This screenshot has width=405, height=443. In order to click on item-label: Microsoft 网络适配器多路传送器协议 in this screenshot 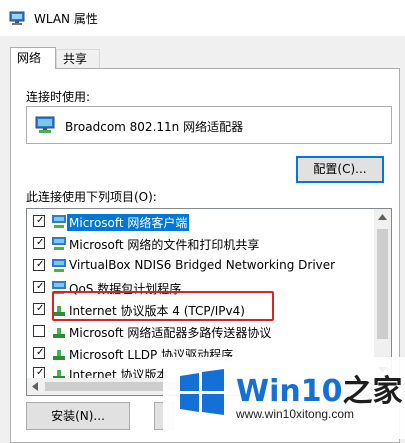, I will do `click(170, 333)`.